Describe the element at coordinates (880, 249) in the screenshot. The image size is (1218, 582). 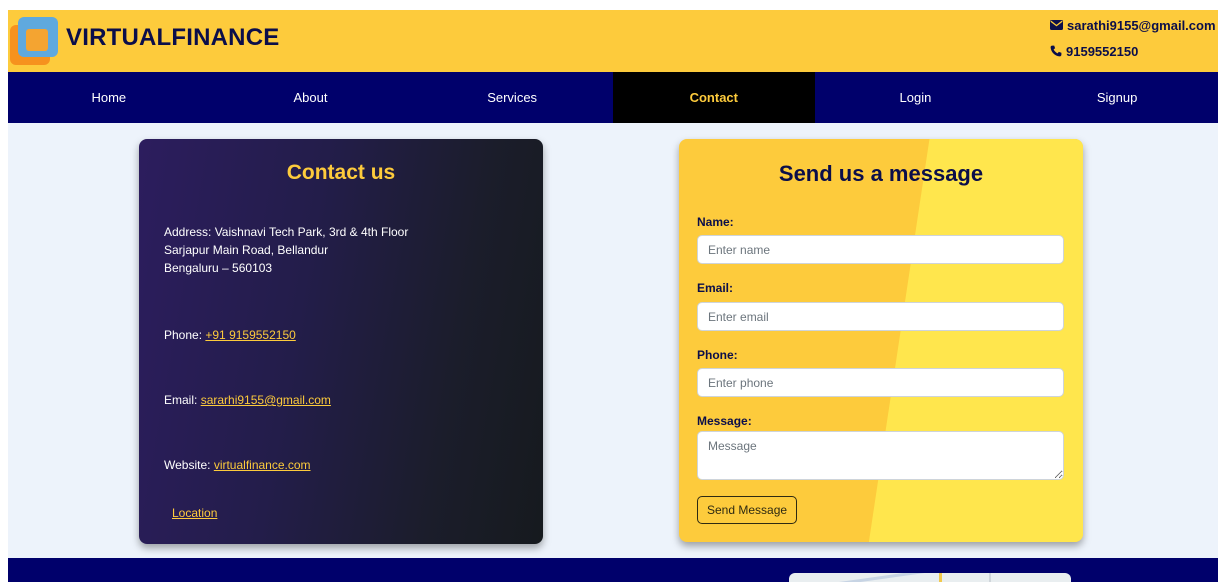
I see `name-input` at that location.